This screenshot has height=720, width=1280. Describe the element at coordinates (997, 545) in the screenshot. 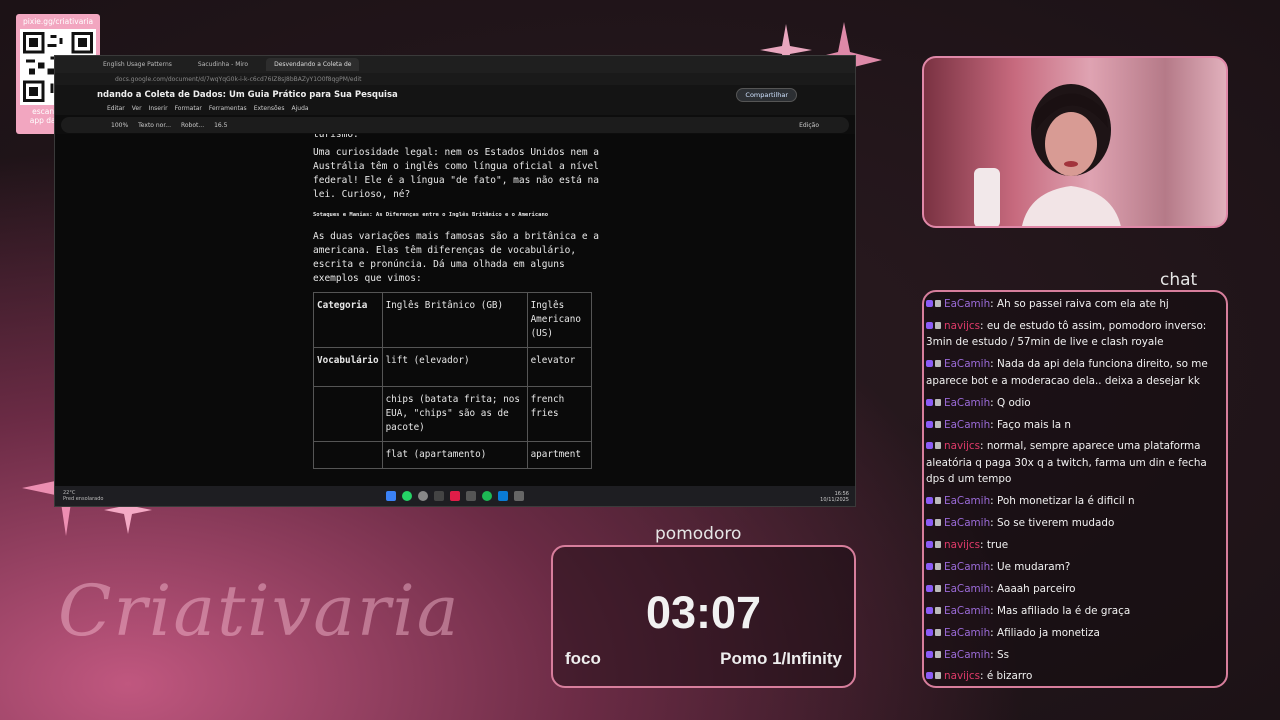

I see `chat-text: true` at that location.